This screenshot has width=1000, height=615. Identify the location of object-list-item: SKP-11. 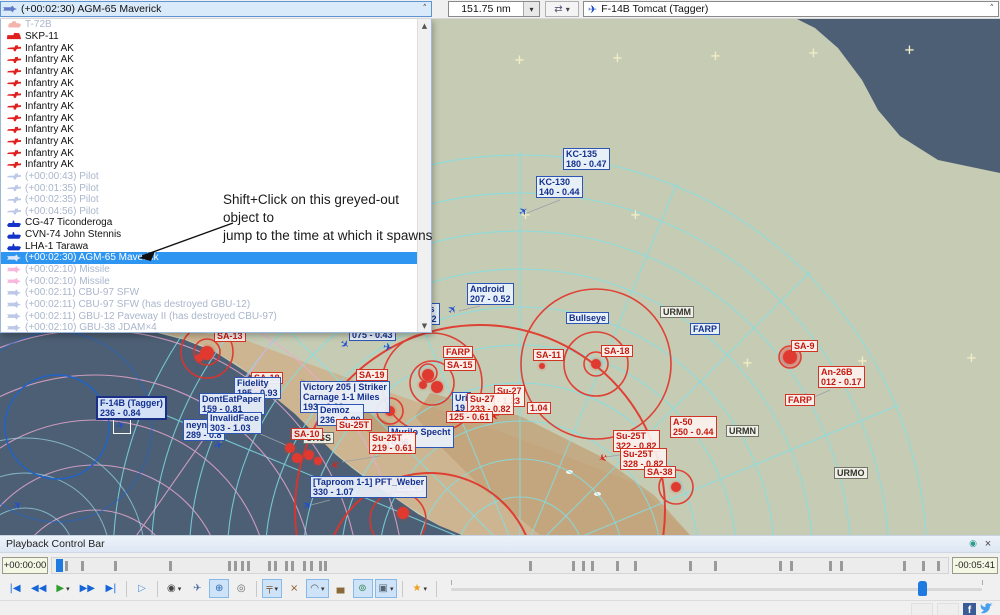
(209, 37).